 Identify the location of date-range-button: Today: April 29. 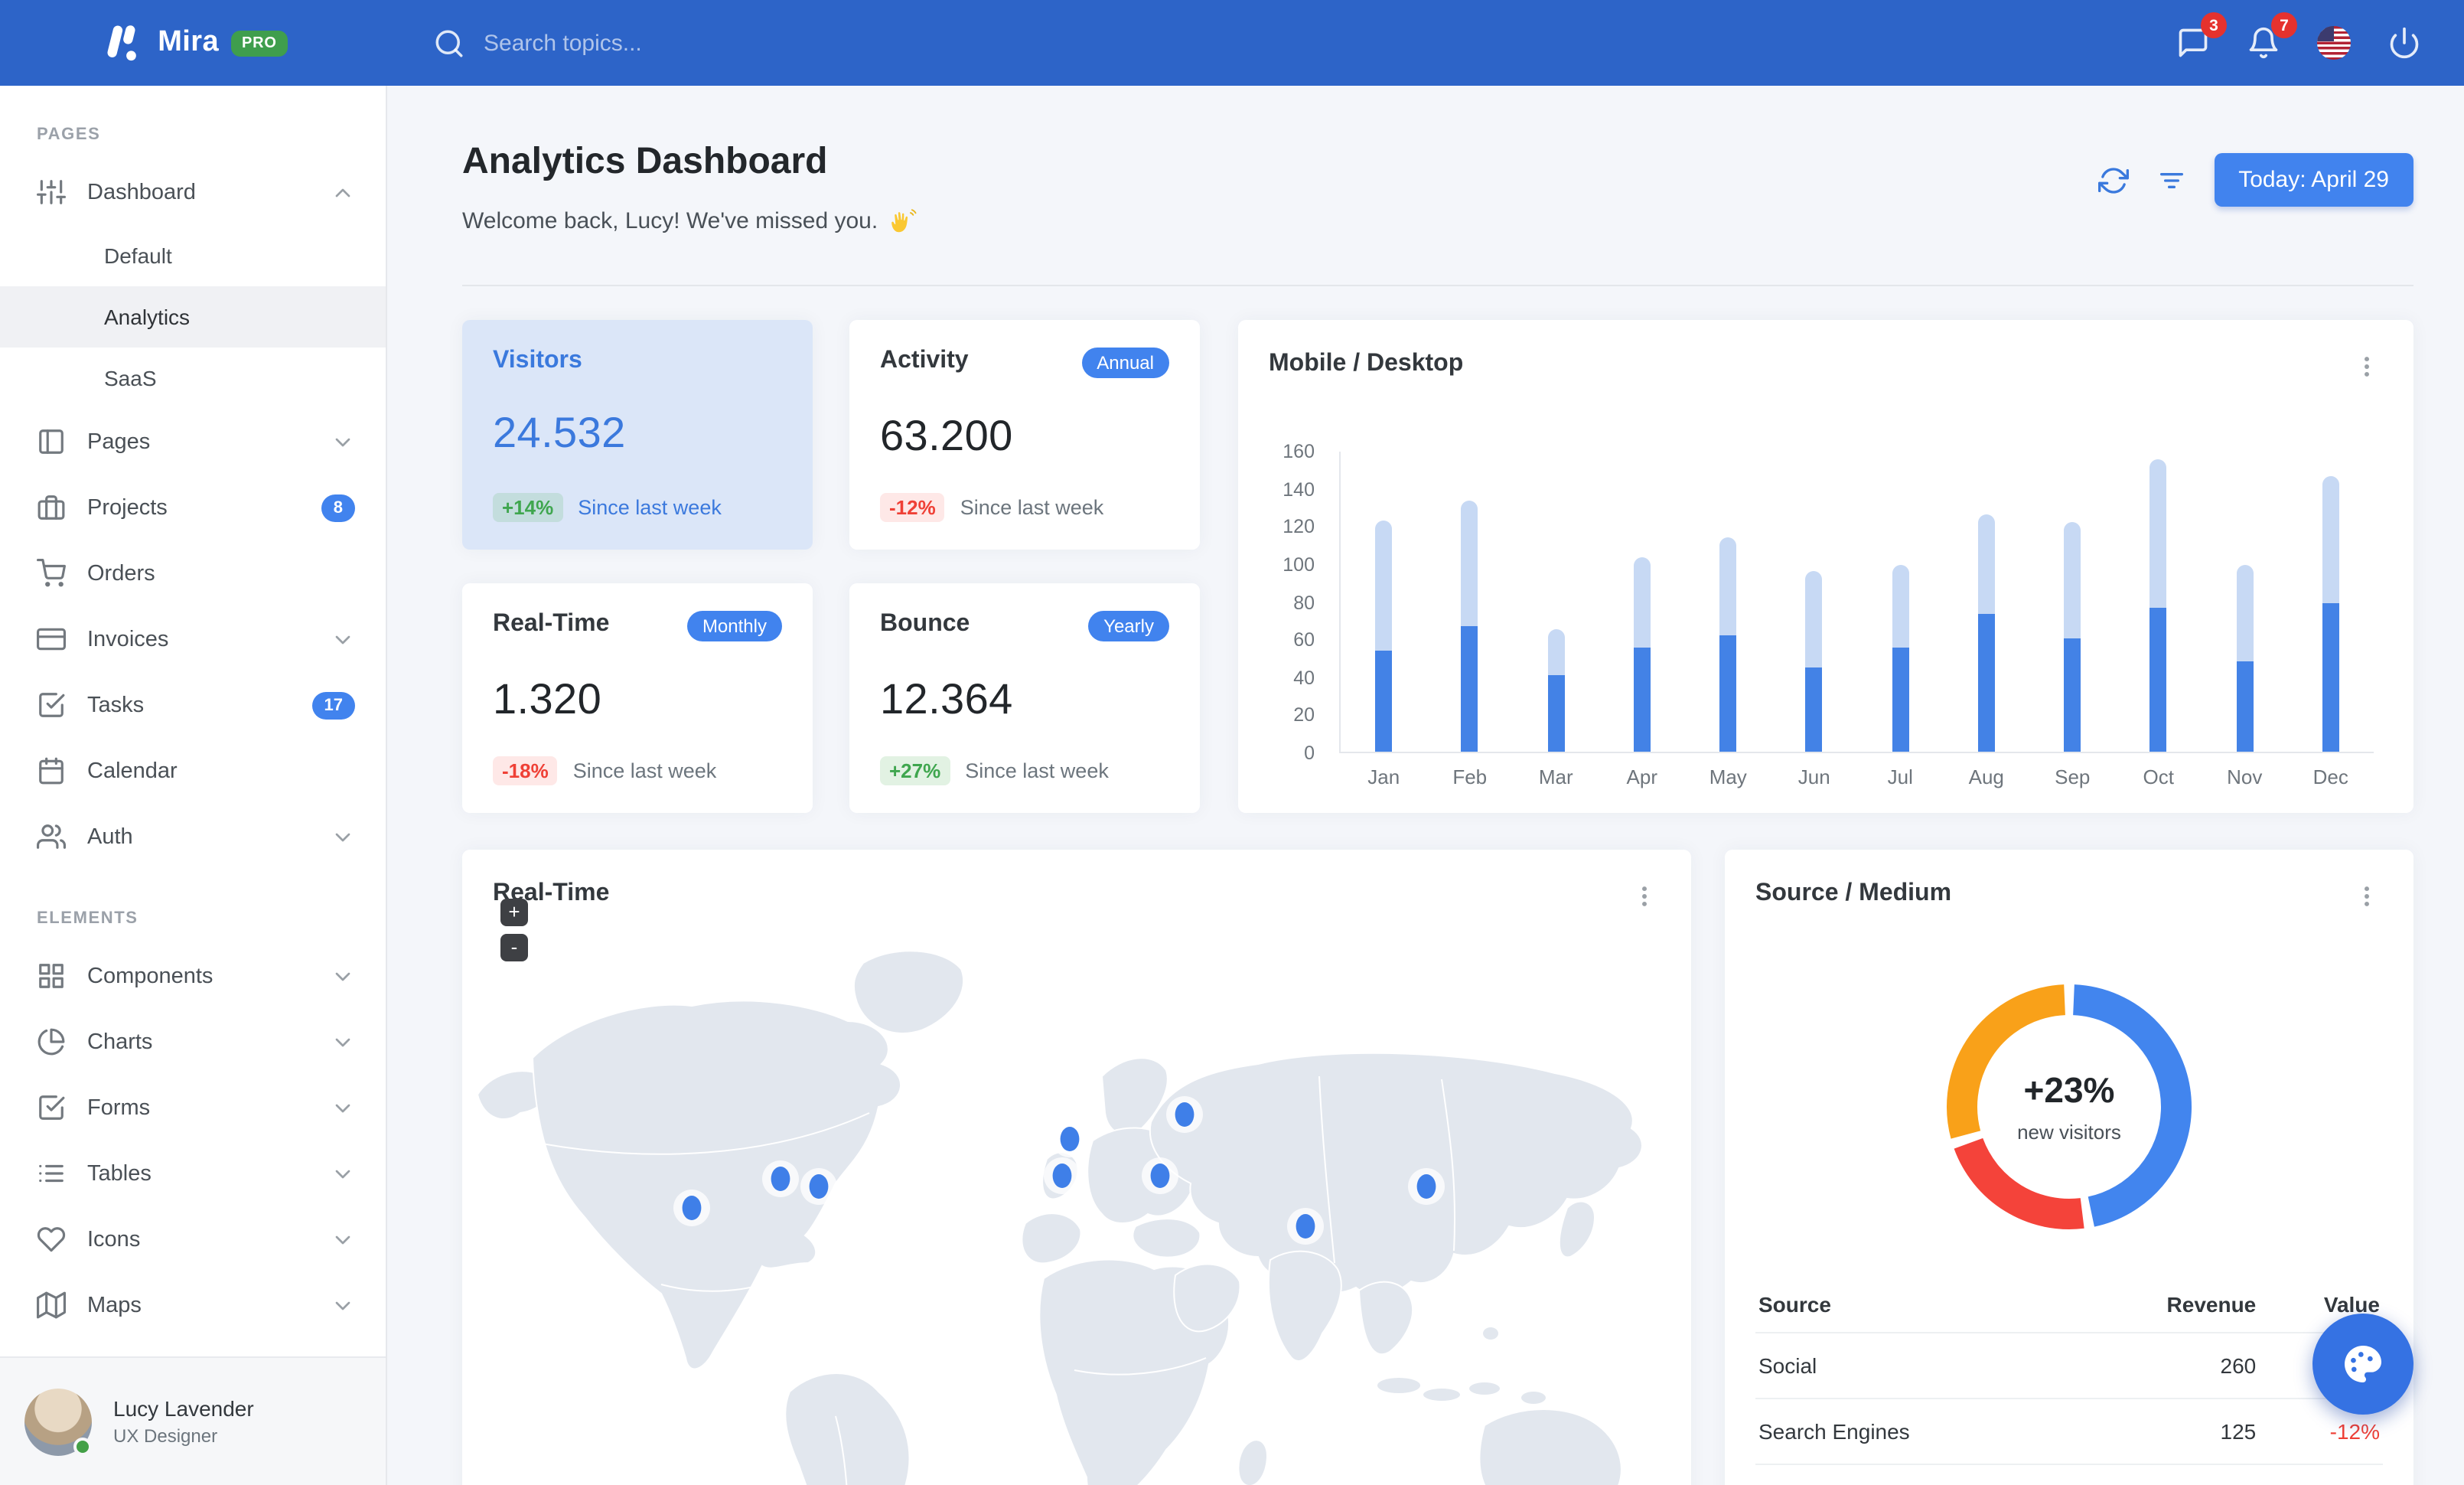
(2314, 180).